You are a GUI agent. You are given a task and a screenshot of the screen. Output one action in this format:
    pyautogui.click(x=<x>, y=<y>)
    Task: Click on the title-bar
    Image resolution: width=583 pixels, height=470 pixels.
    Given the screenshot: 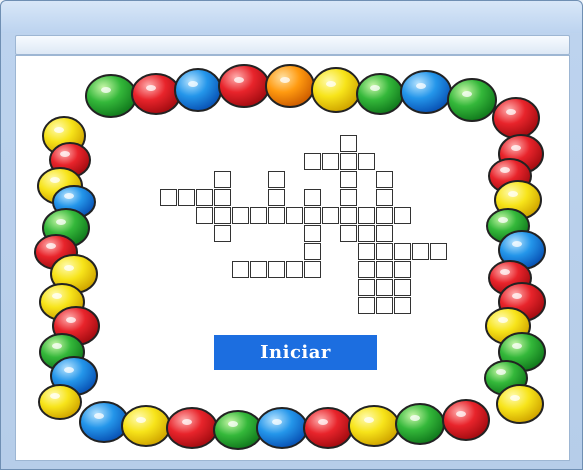 What is the action you would take?
    pyautogui.click(x=291, y=17)
    